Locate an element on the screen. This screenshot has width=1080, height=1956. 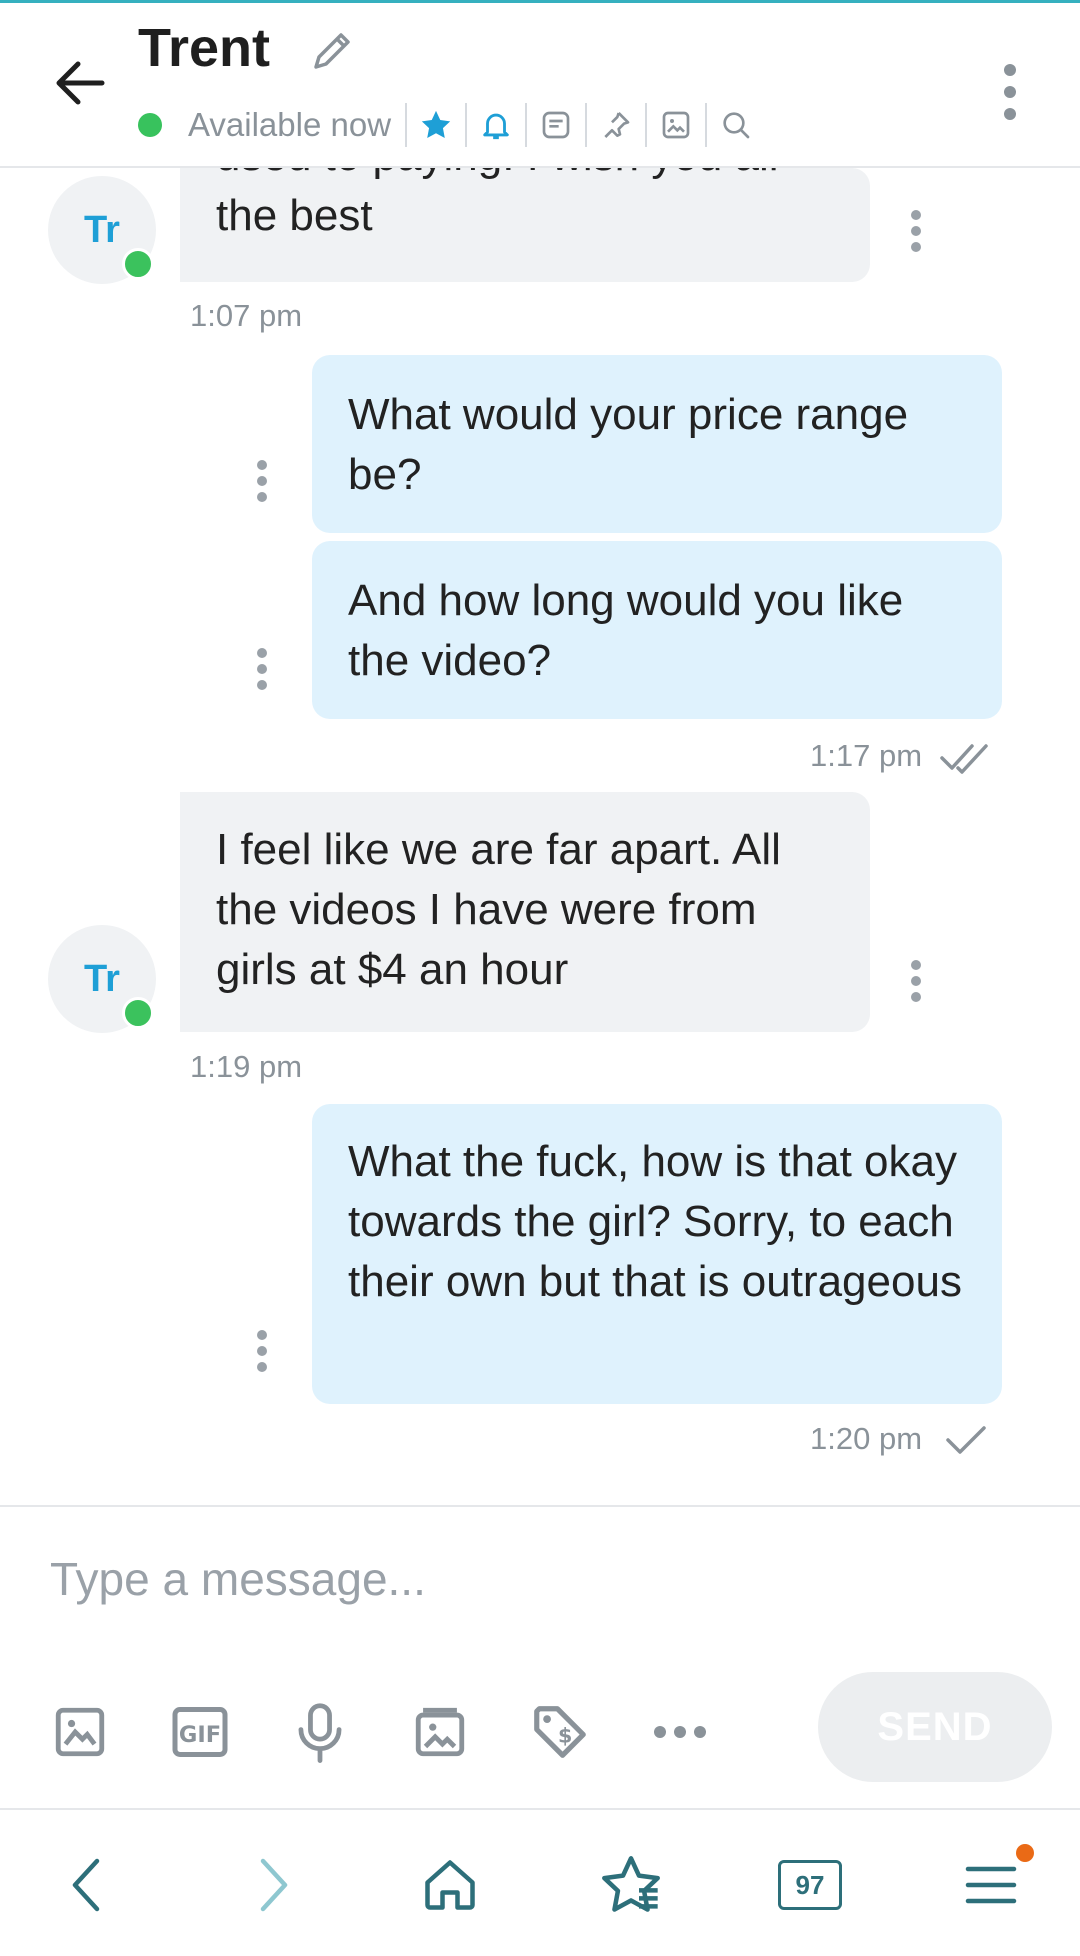
svg-text: GIF is located at coordinates (200, 1735).